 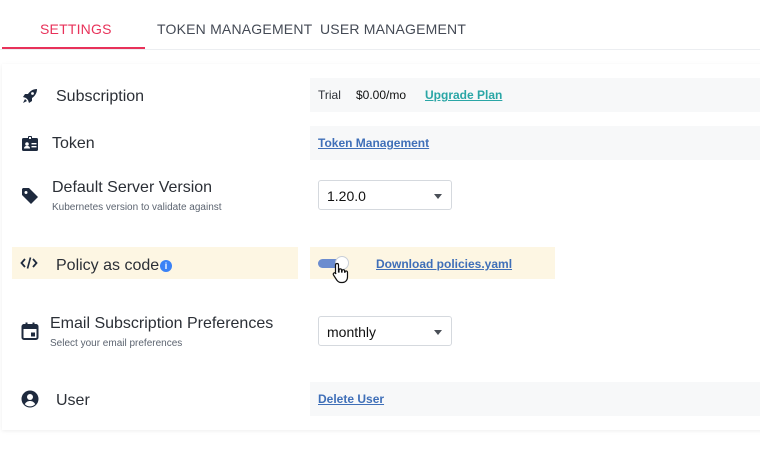 What do you see at coordinates (535, 95) in the screenshot?
I see `subscription-value-box: Trial $0.00/mo Upgrade Plan` at bounding box center [535, 95].